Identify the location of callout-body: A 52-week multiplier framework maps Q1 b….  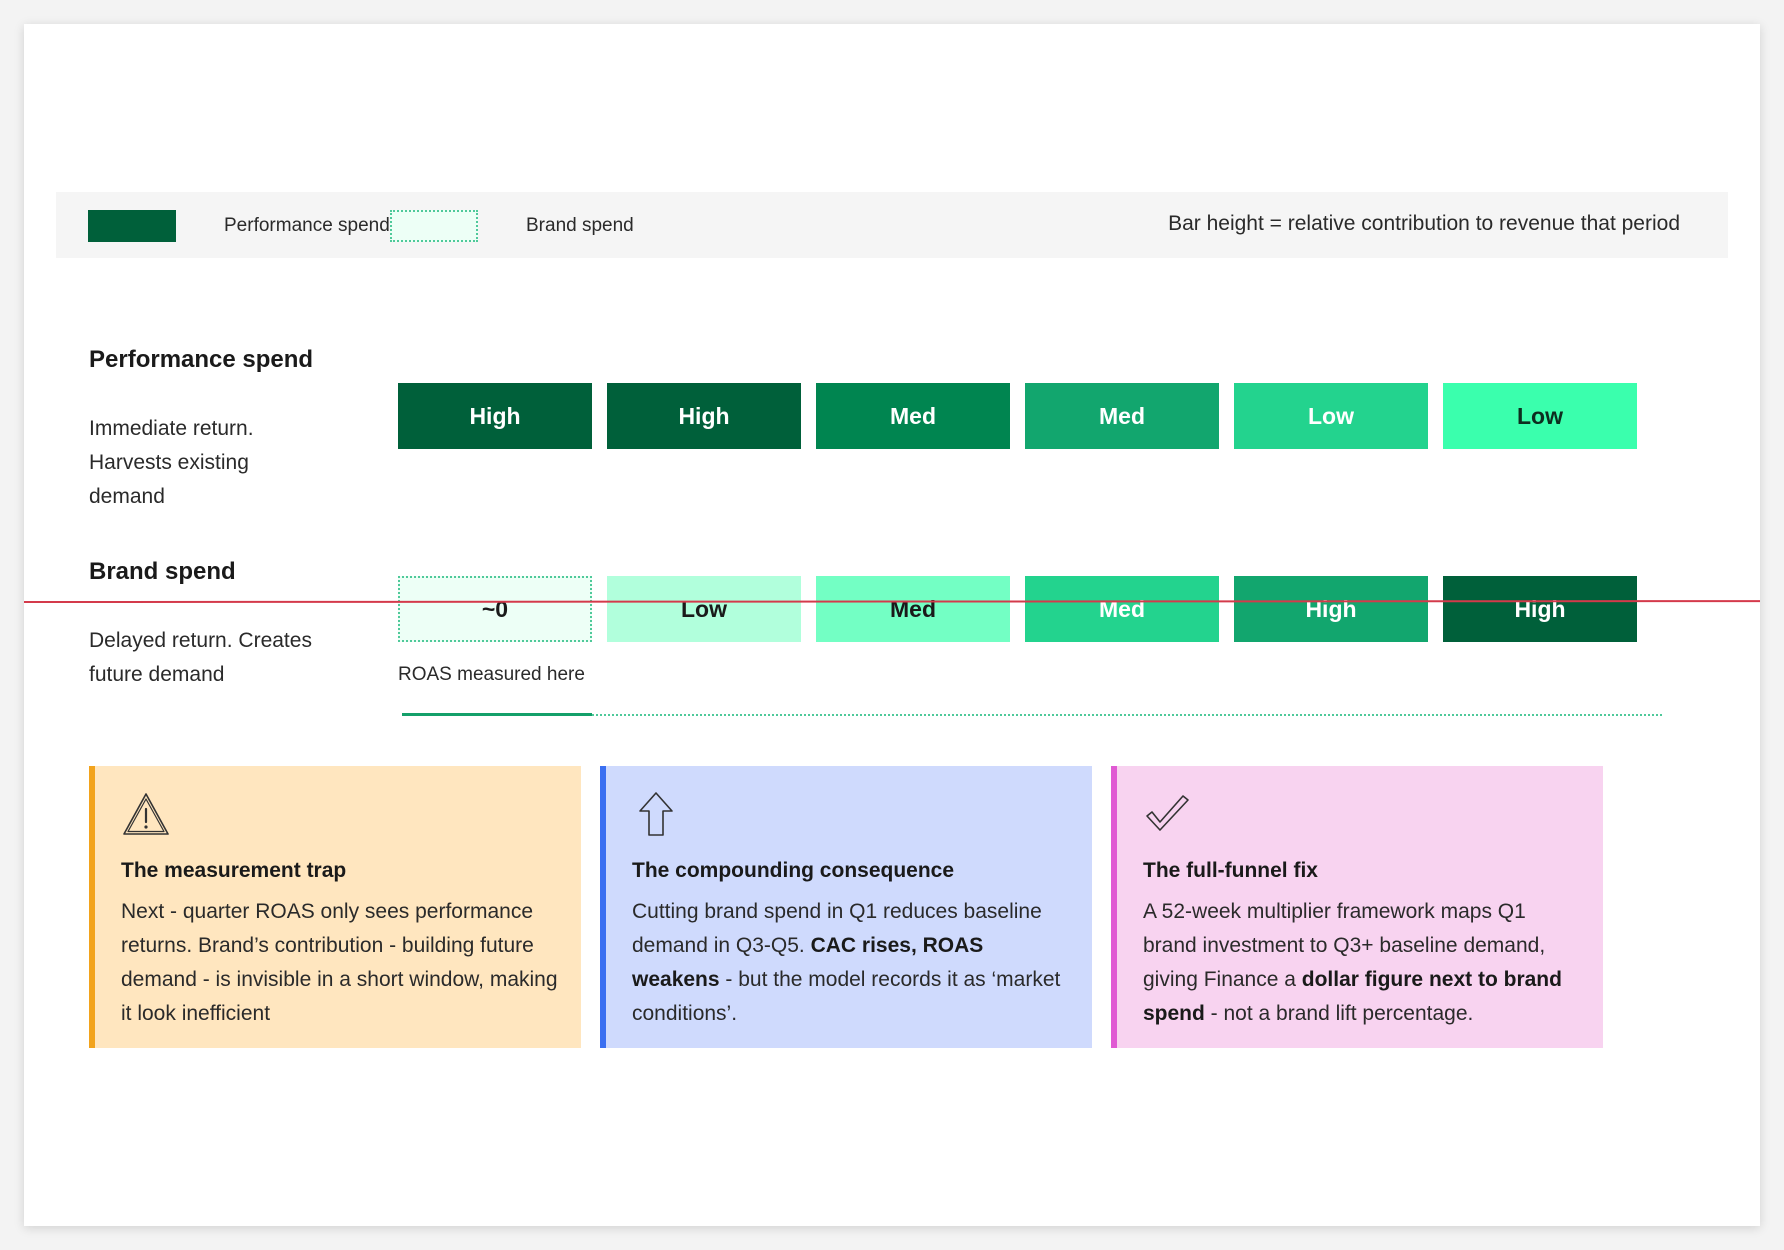
(1362, 963).